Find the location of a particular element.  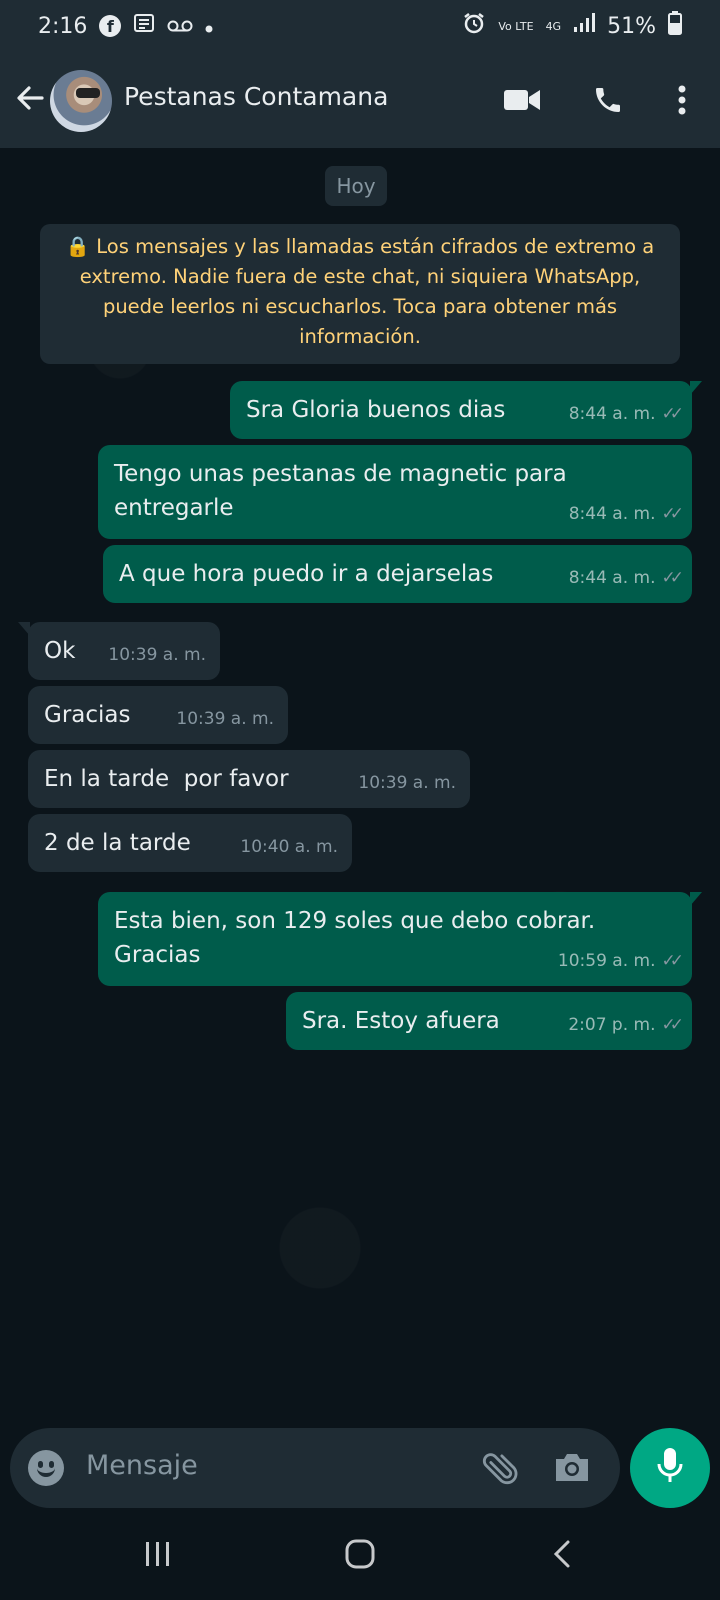

home-icon is located at coordinates (360, 1554).